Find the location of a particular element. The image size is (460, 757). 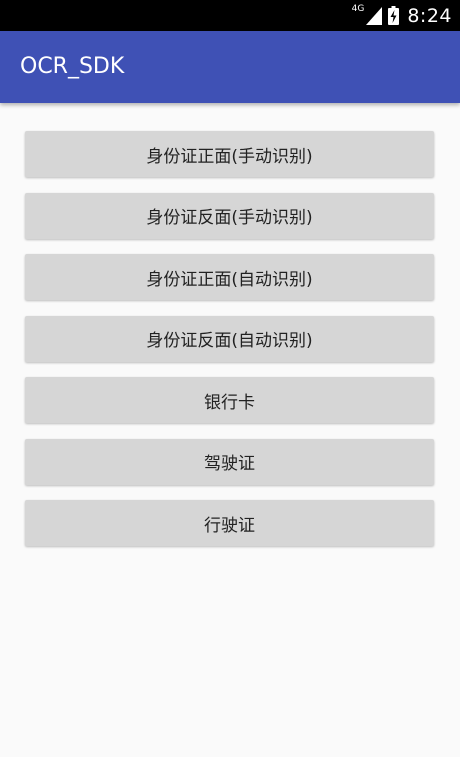

id-card-back-manual-button: 身份证反面(手动识别) is located at coordinates (229, 215).